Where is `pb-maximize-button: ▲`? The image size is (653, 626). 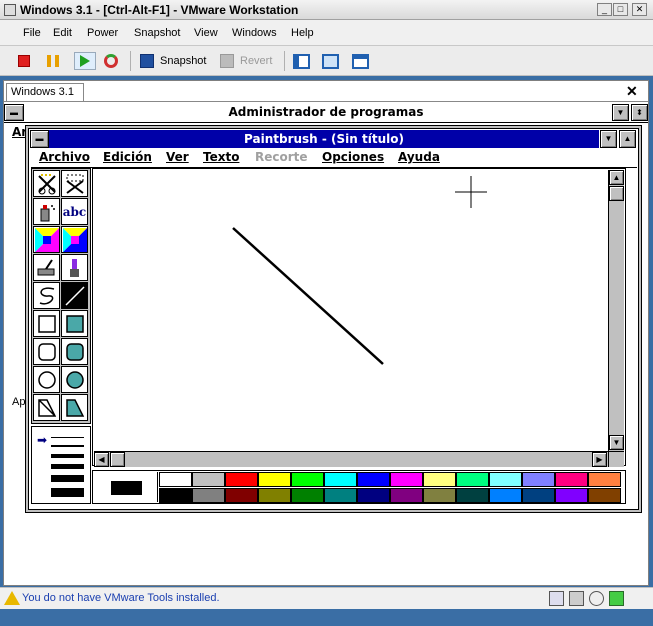 pb-maximize-button: ▲ is located at coordinates (627, 139).